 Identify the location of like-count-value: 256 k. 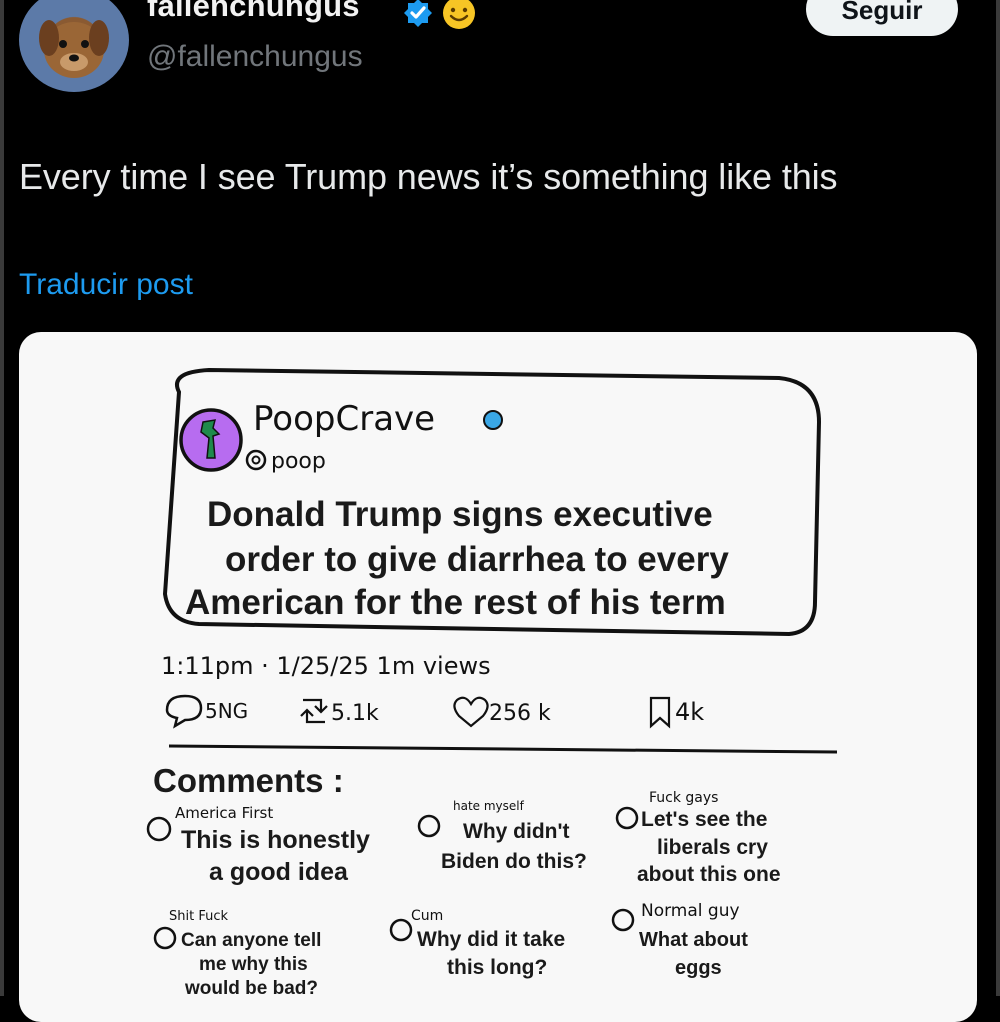
(520, 713).